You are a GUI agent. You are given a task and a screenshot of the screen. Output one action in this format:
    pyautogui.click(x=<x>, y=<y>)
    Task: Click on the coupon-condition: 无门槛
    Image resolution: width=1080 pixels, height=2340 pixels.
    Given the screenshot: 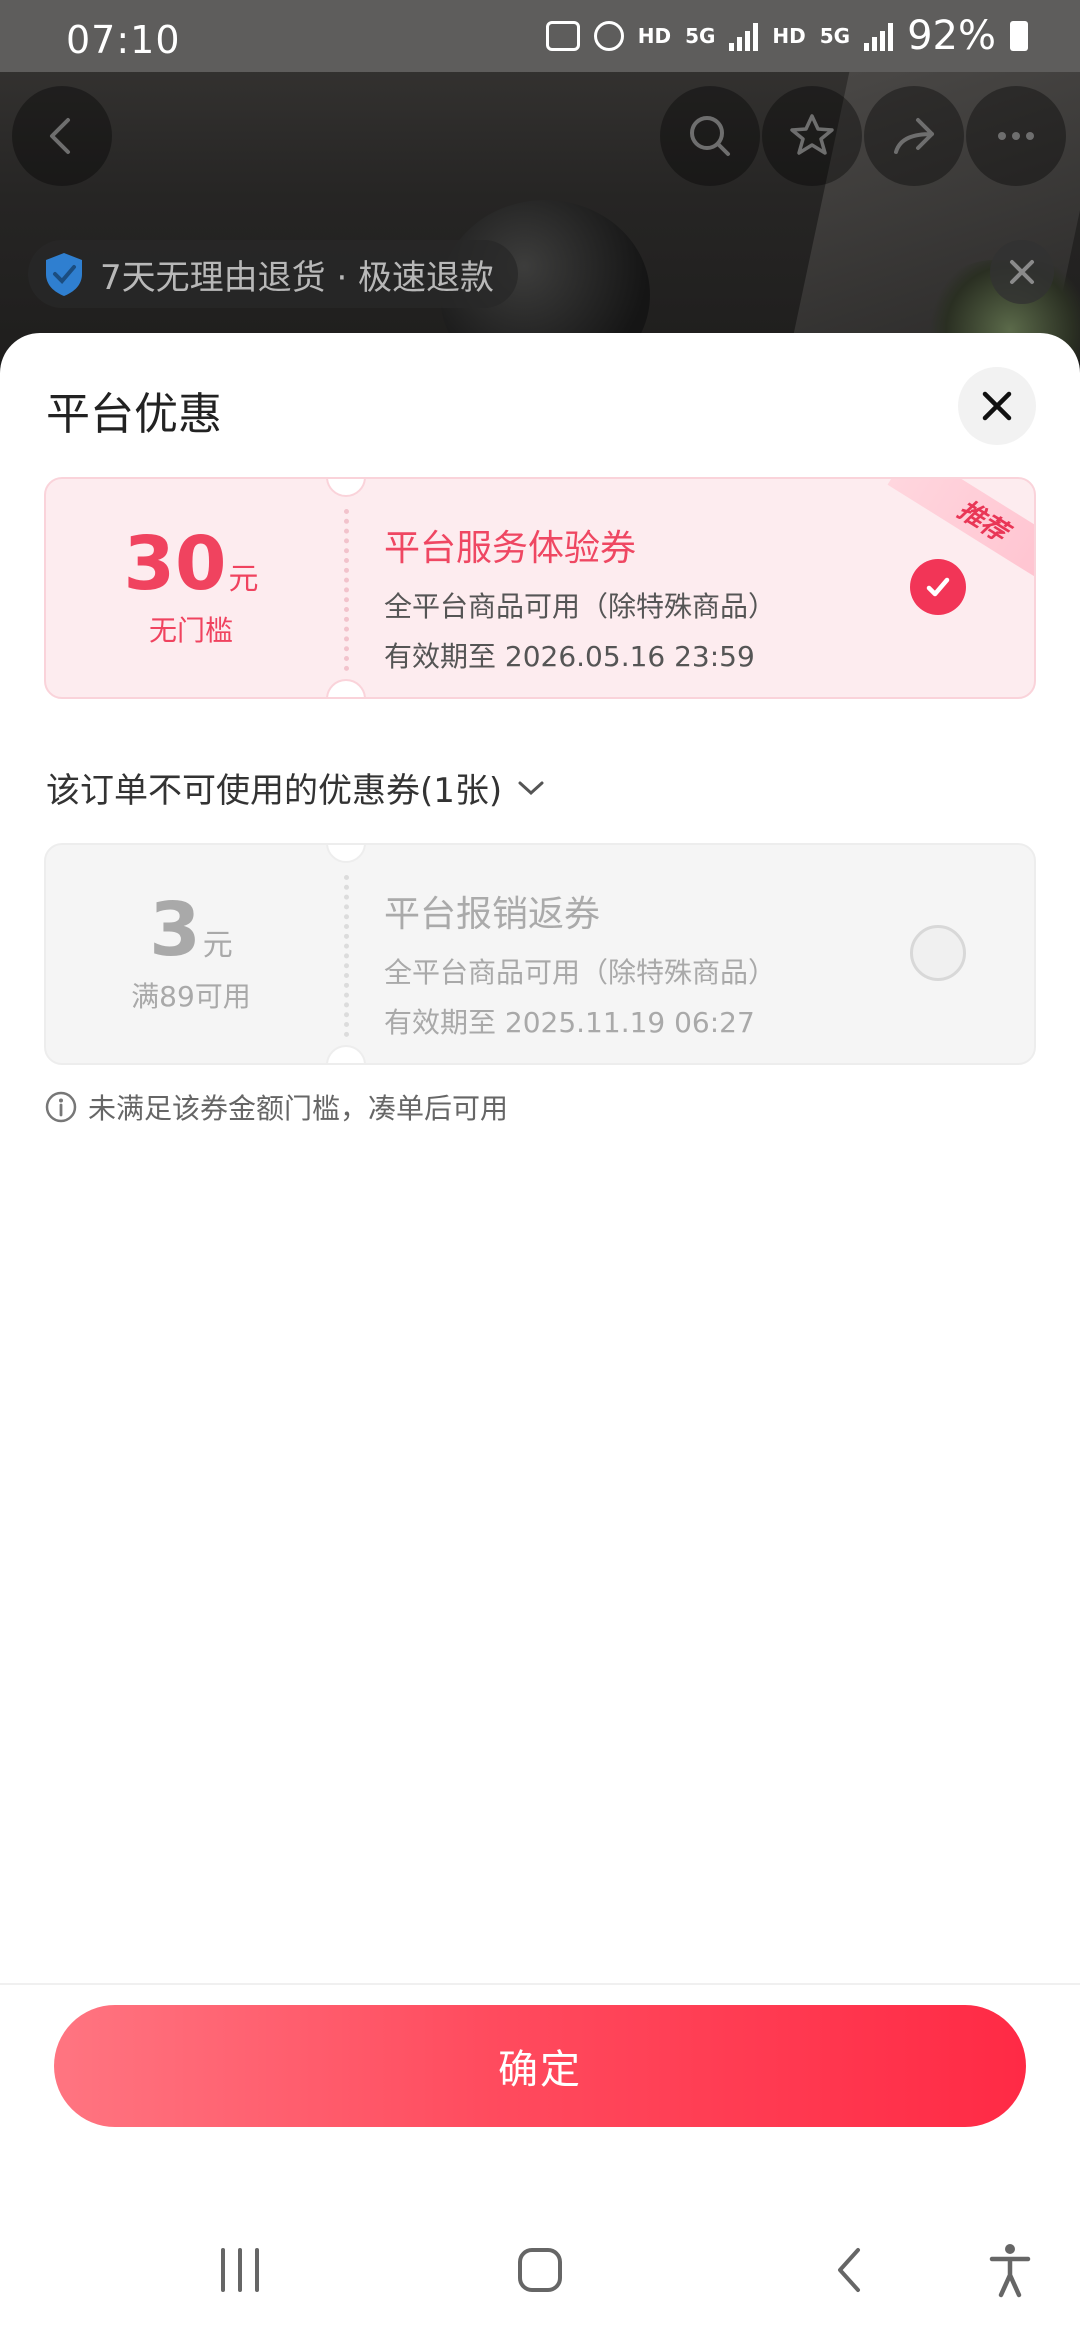 What is the action you would take?
    pyautogui.click(x=190, y=630)
    